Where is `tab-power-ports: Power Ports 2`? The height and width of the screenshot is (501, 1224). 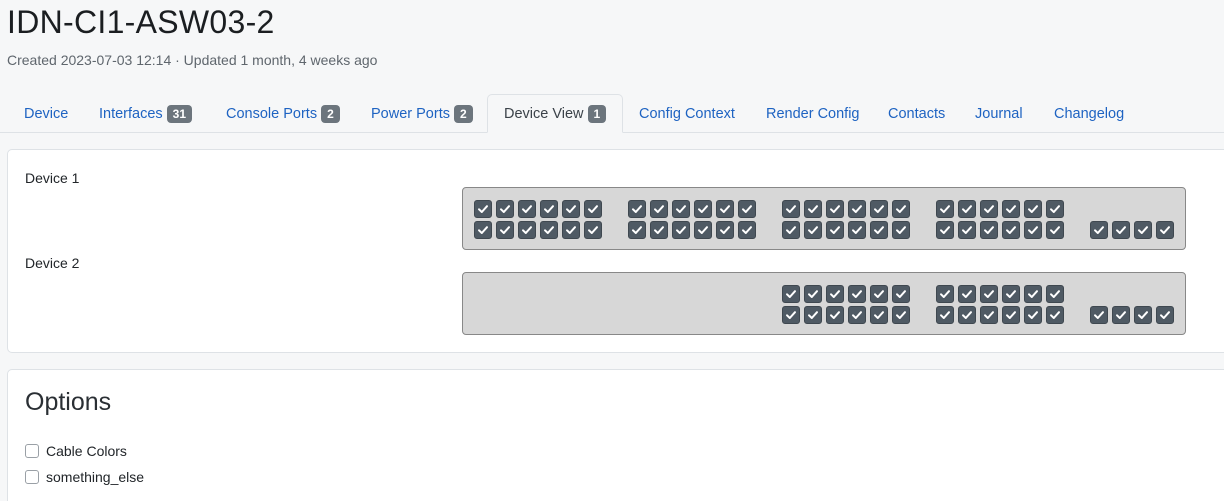 tab-power-ports: Power Ports 2 is located at coordinates (422, 114).